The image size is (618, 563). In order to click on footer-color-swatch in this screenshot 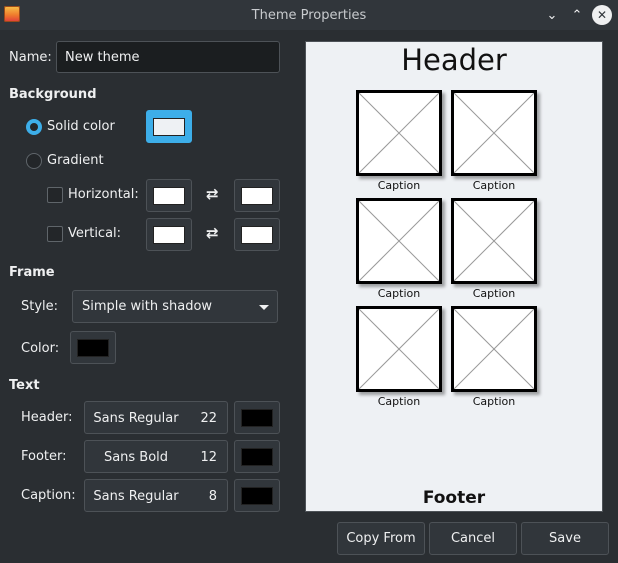, I will do `click(257, 456)`.